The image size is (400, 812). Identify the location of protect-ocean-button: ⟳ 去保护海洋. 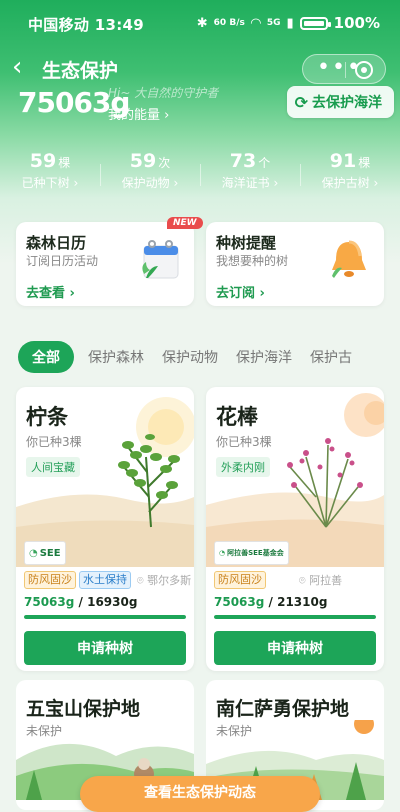
(340, 102).